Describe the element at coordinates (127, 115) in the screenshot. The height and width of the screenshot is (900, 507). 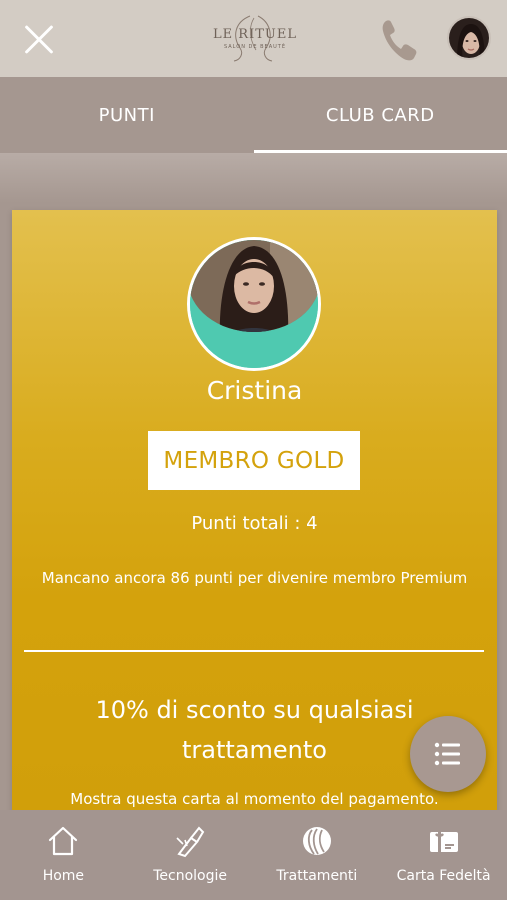
I see `tab-punti: PUNTI` at that location.